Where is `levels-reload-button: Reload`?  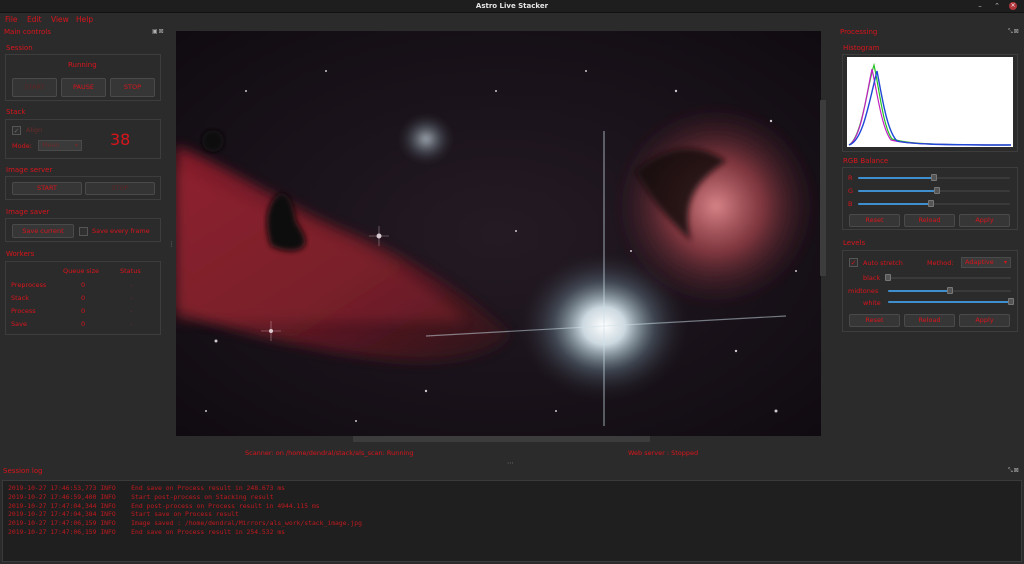
levels-reload-button: Reload is located at coordinates (929, 320).